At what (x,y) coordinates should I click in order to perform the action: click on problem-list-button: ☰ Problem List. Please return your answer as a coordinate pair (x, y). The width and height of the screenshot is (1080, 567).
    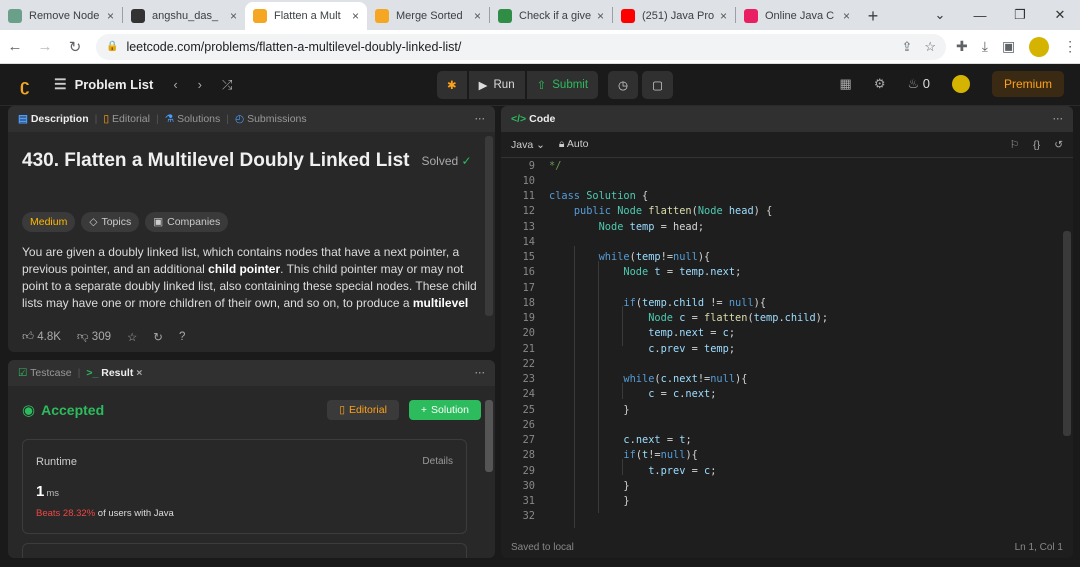
    Looking at the image, I should click on (103, 84).